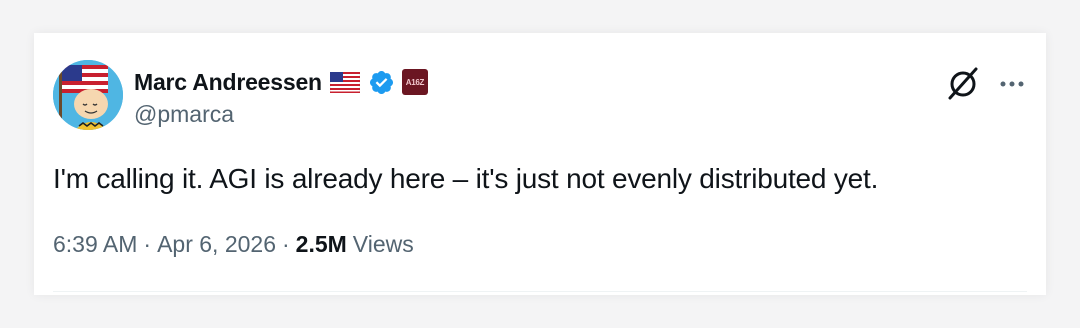  What do you see at coordinates (381, 82) in the screenshot?
I see `verified-badge-icon` at bounding box center [381, 82].